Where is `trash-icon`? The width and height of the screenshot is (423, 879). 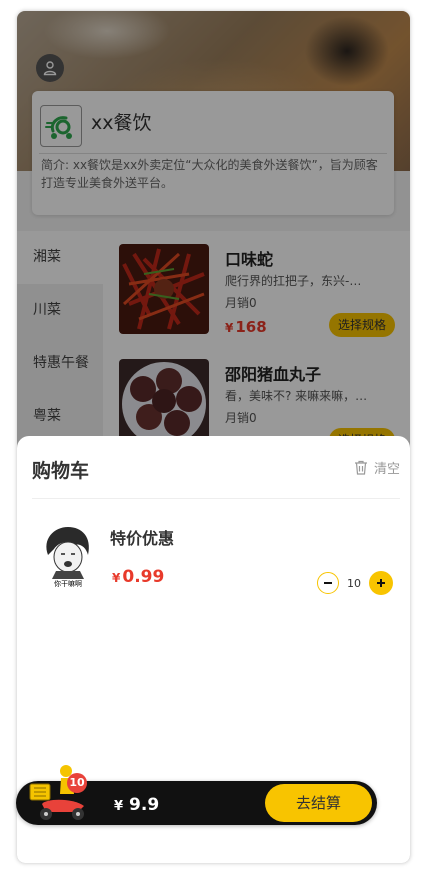
trash-icon is located at coordinates (360, 467).